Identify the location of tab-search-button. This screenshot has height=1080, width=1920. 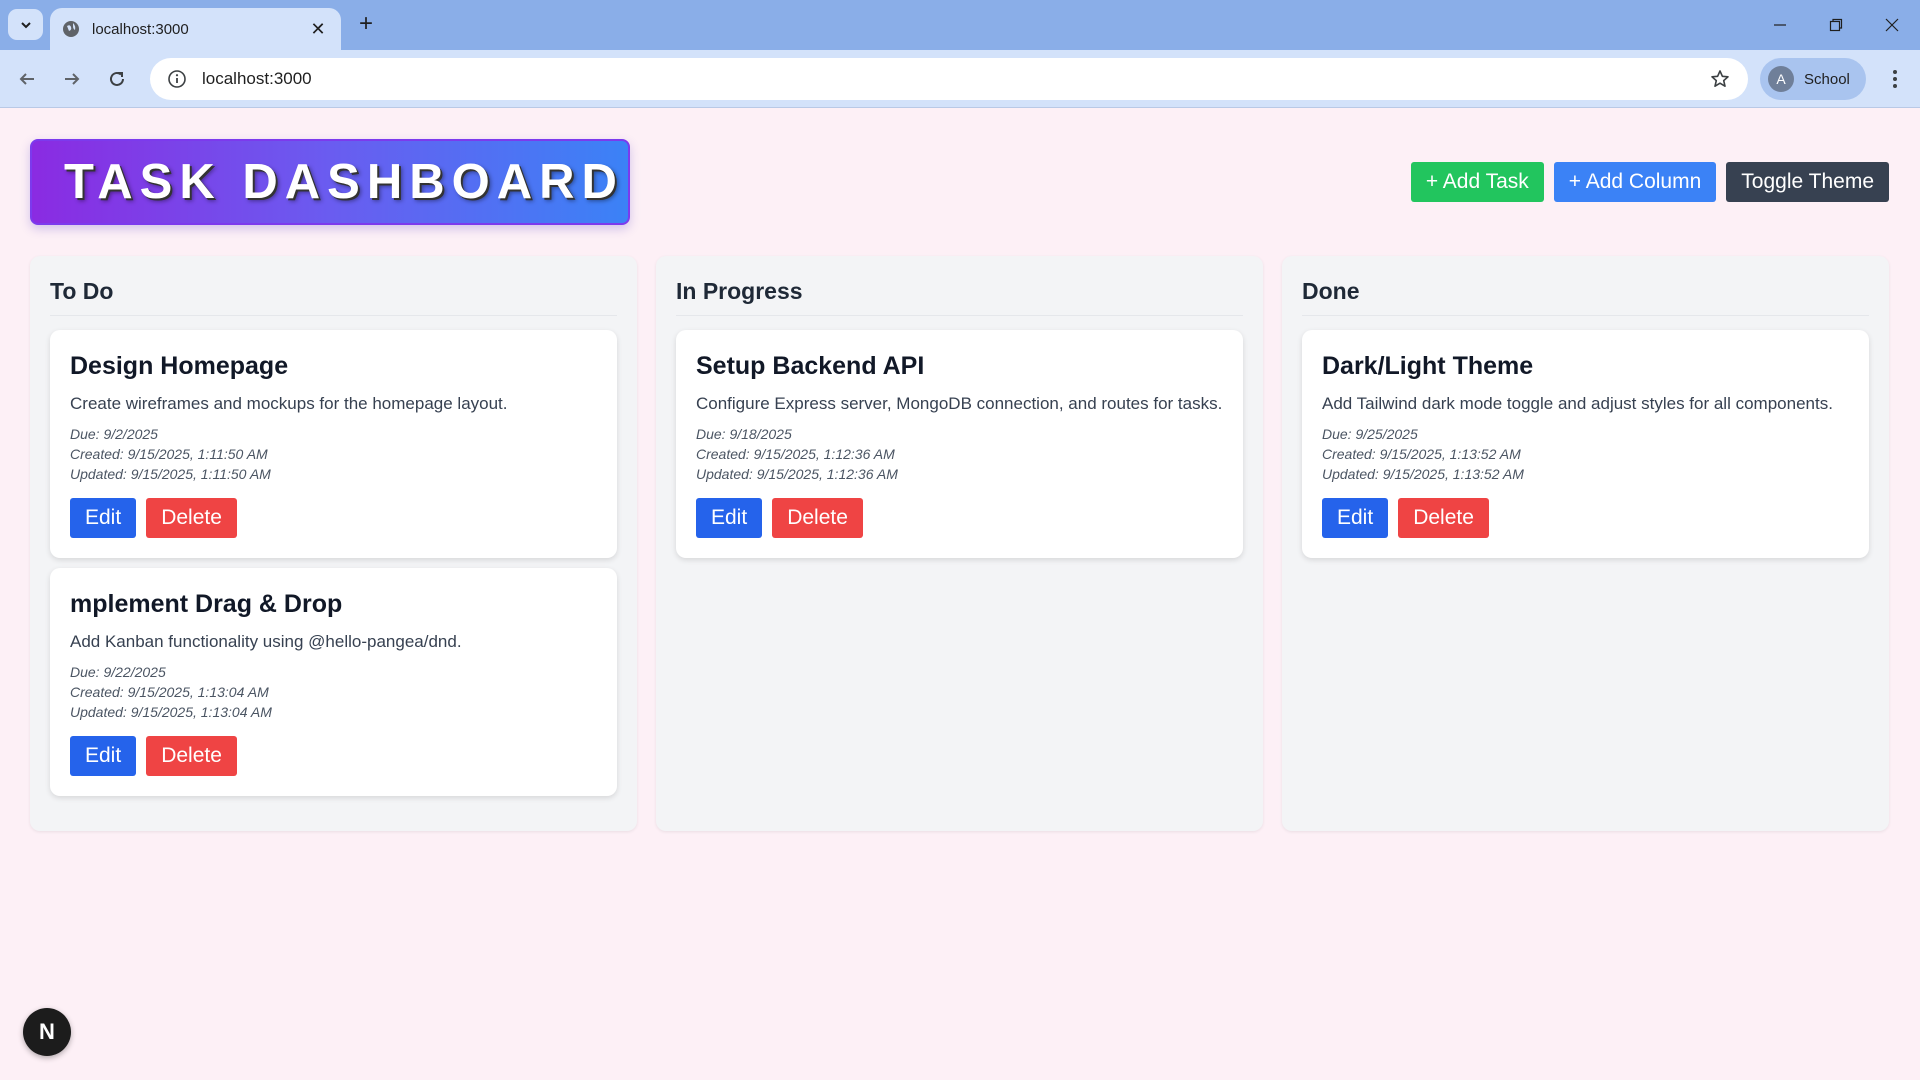
(25, 24).